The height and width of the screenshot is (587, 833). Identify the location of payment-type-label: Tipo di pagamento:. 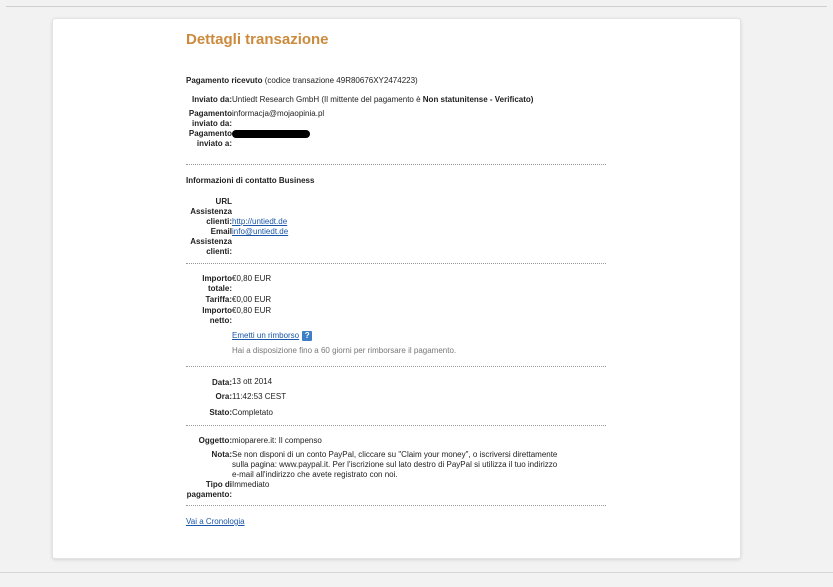
(209, 489).